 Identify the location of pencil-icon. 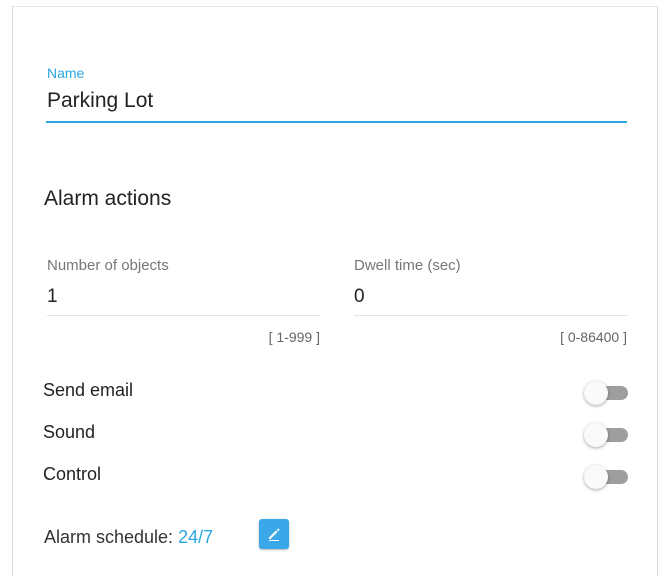
(274, 534).